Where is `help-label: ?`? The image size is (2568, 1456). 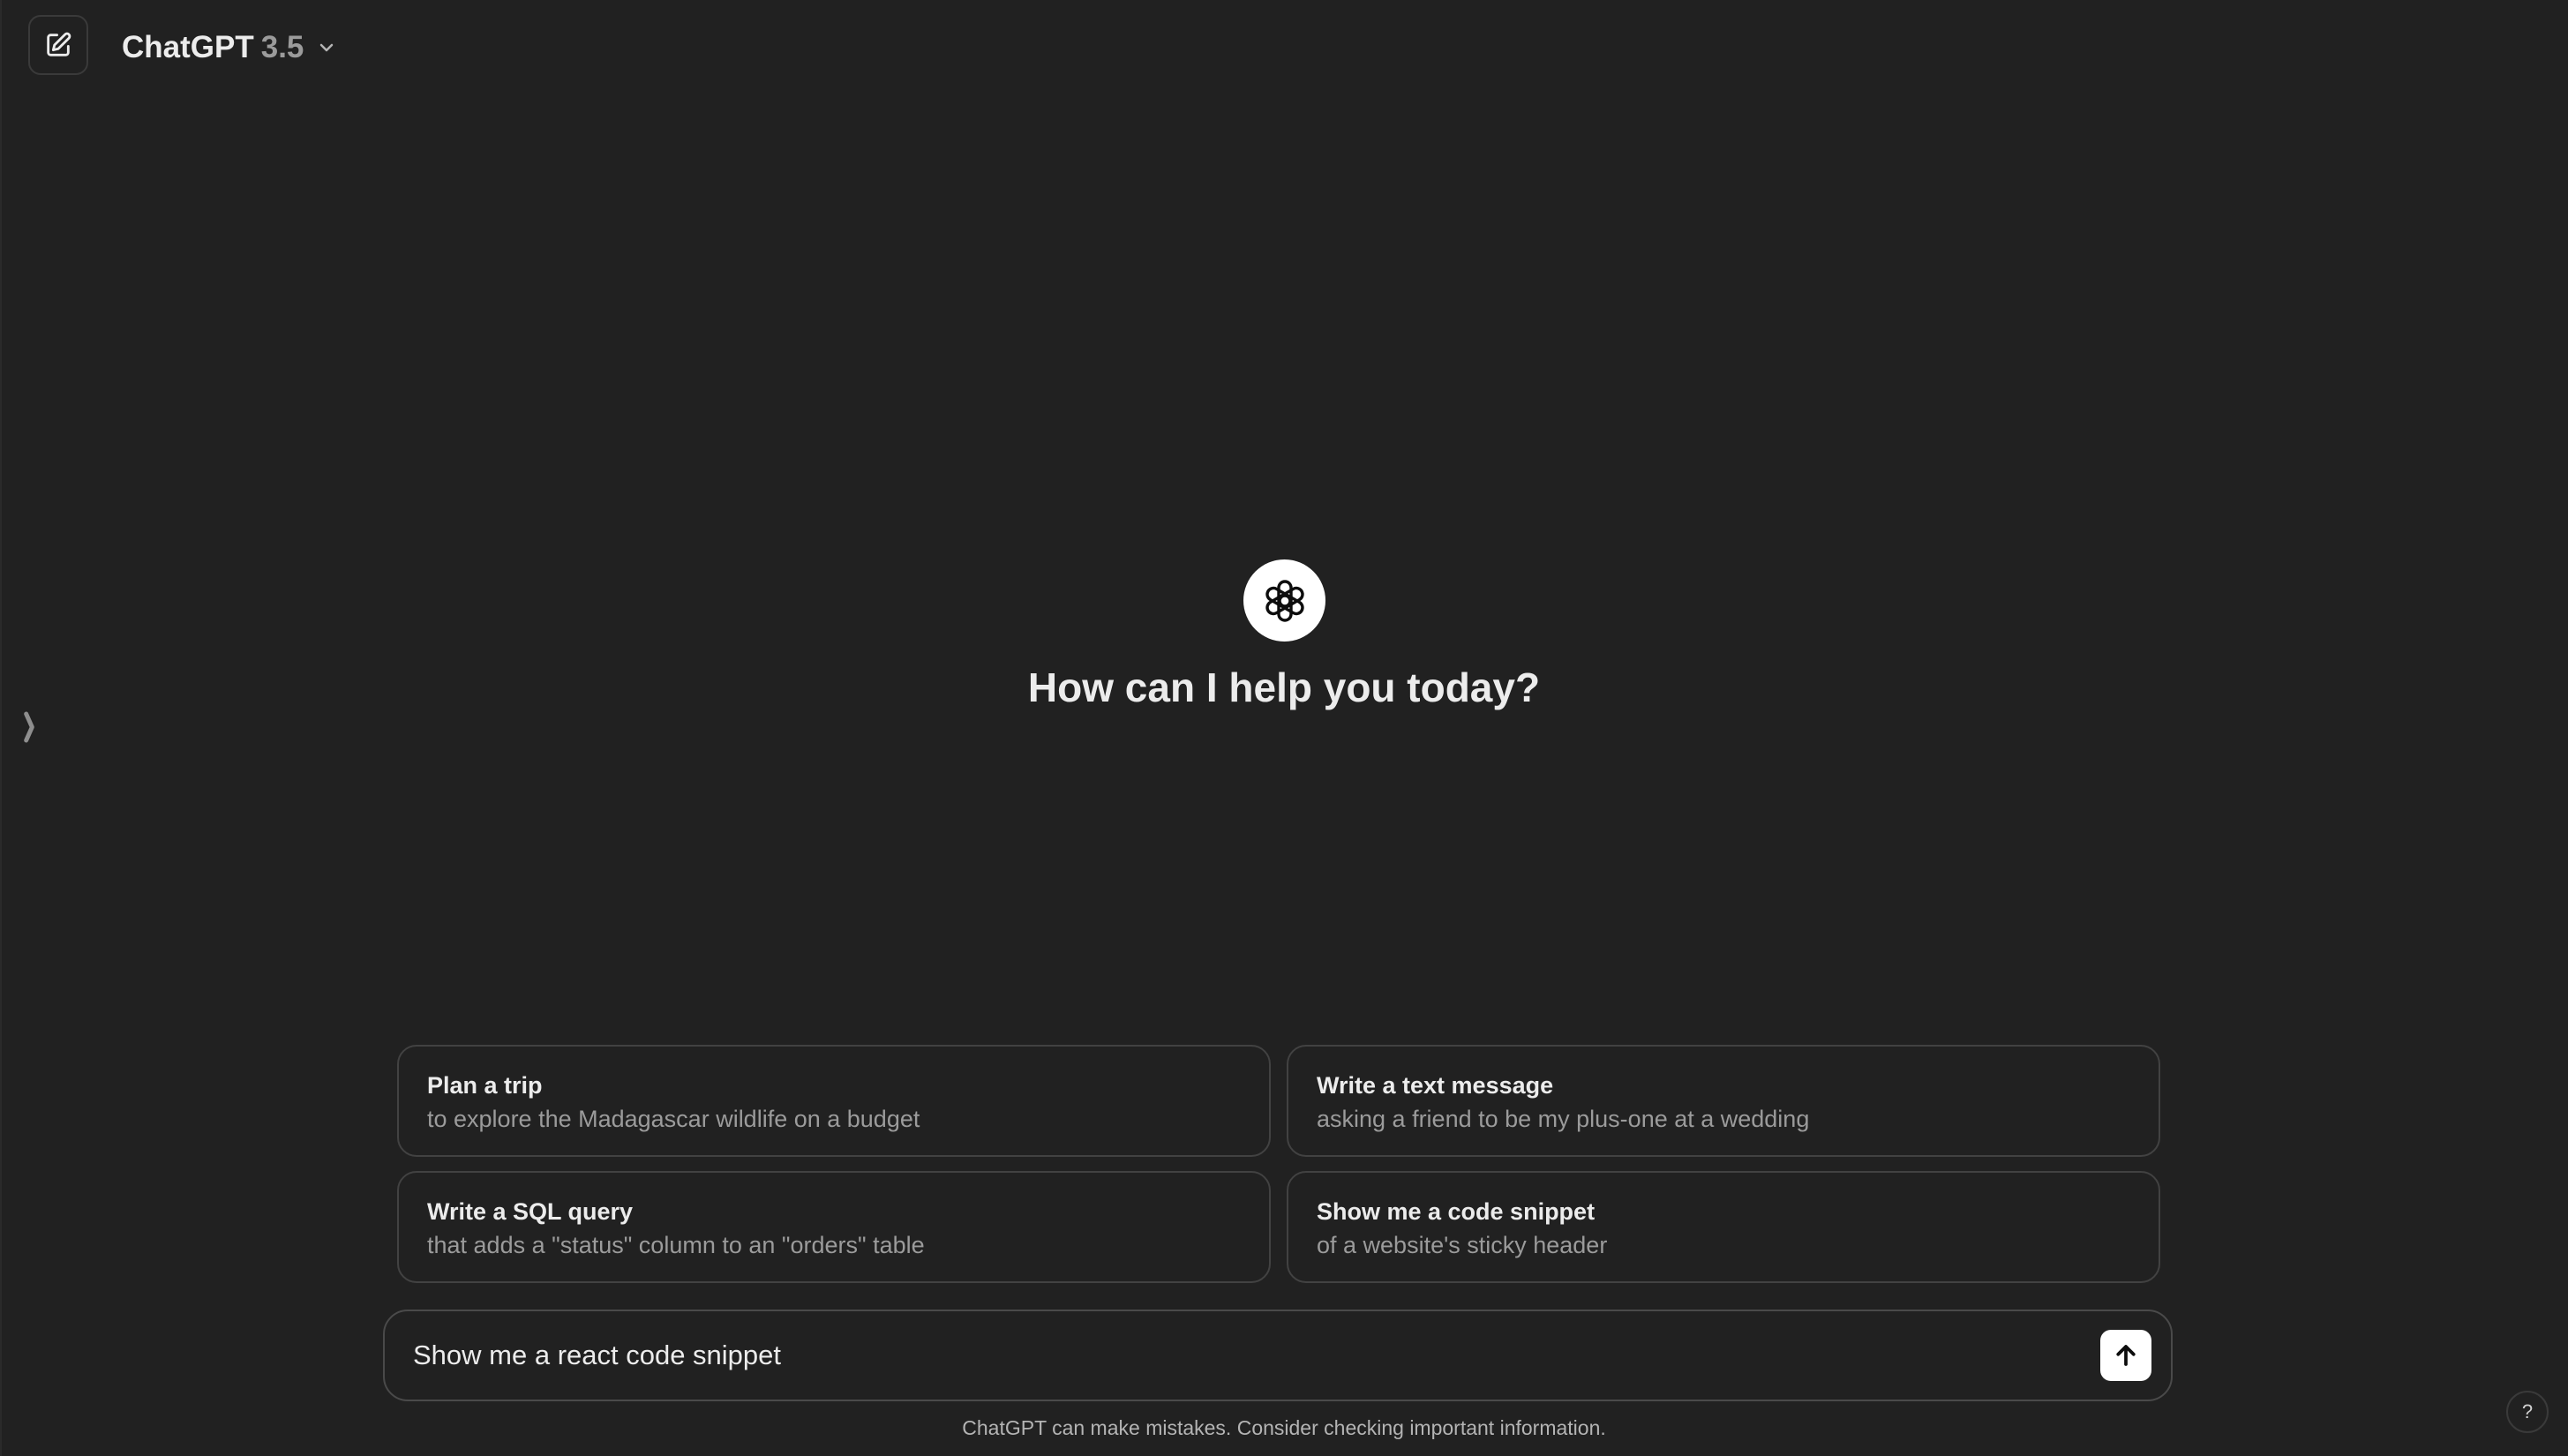 help-label: ? is located at coordinates (2527, 1411).